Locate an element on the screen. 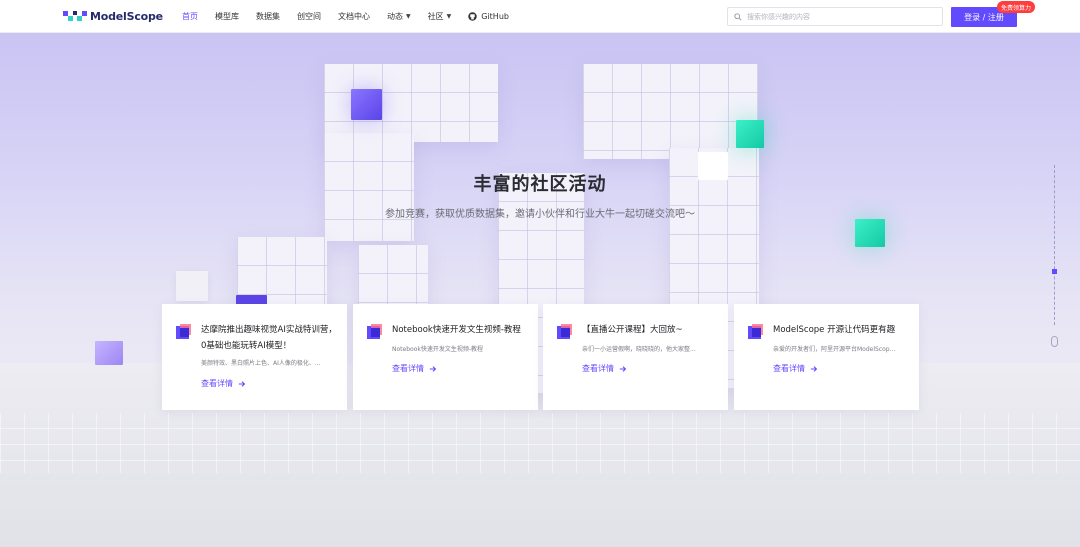 The image size is (1080, 547). search-input is located at coordinates (837, 16).